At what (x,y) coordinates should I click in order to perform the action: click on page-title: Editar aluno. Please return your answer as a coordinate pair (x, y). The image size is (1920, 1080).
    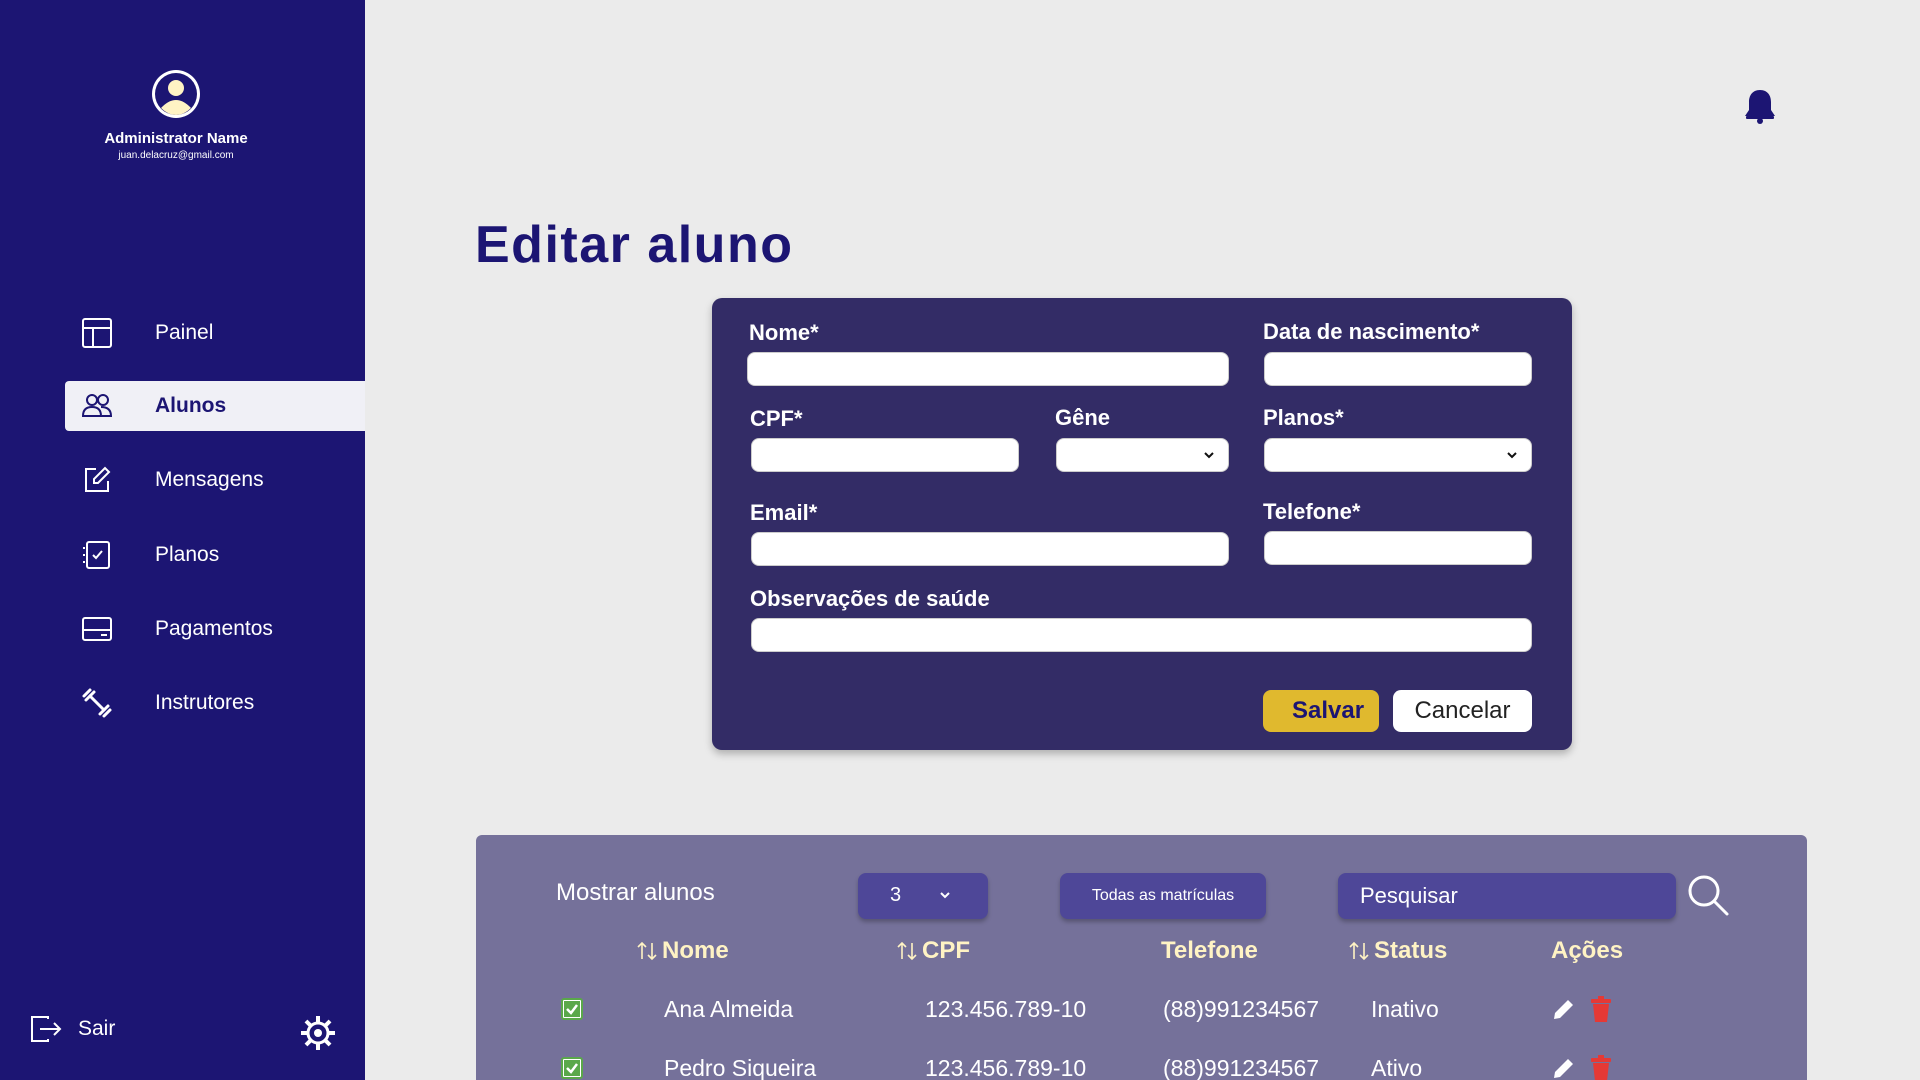
    Looking at the image, I should click on (634, 245).